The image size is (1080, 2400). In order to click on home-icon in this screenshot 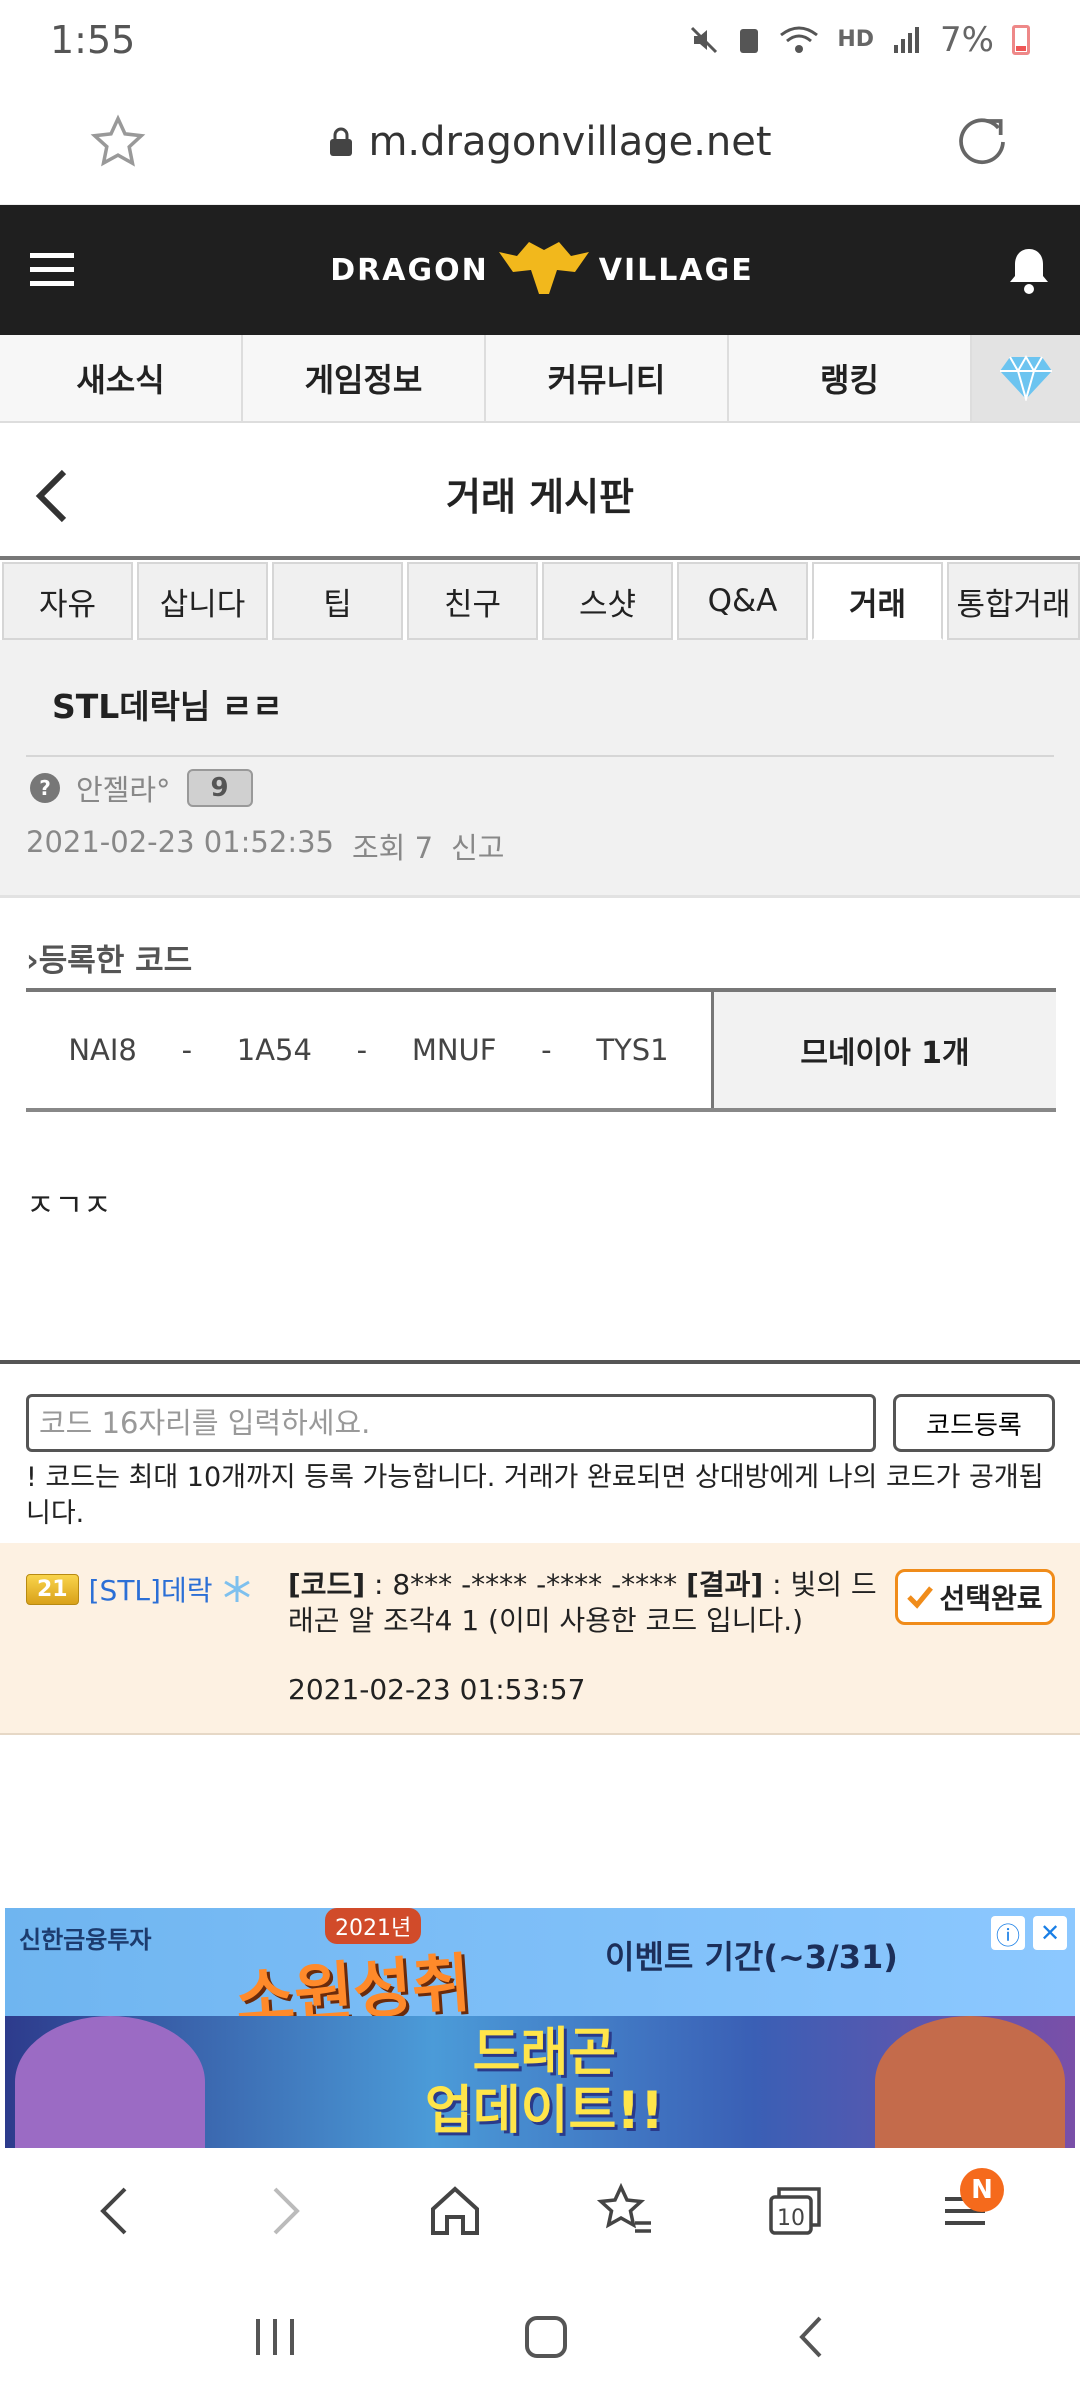, I will do `click(455, 2211)`.